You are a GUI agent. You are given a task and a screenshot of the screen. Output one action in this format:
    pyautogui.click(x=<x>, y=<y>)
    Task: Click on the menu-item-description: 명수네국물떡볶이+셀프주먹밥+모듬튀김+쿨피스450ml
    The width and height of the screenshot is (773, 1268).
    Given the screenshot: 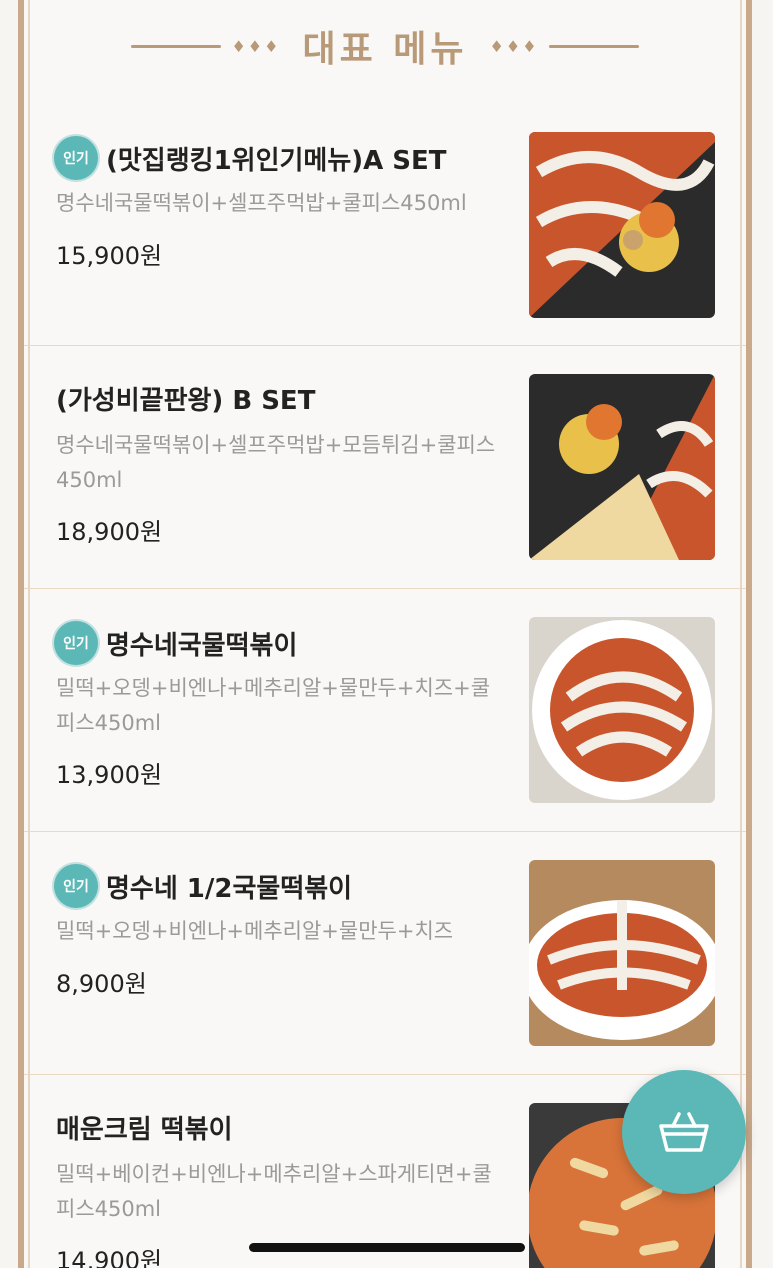 What is the action you would take?
    pyautogui.click(x=276, y=462)
    